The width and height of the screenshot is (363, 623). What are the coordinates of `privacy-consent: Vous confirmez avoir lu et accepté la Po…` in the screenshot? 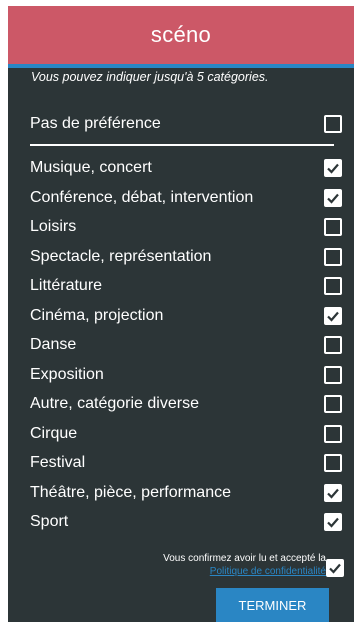 It's located at (244, 565).